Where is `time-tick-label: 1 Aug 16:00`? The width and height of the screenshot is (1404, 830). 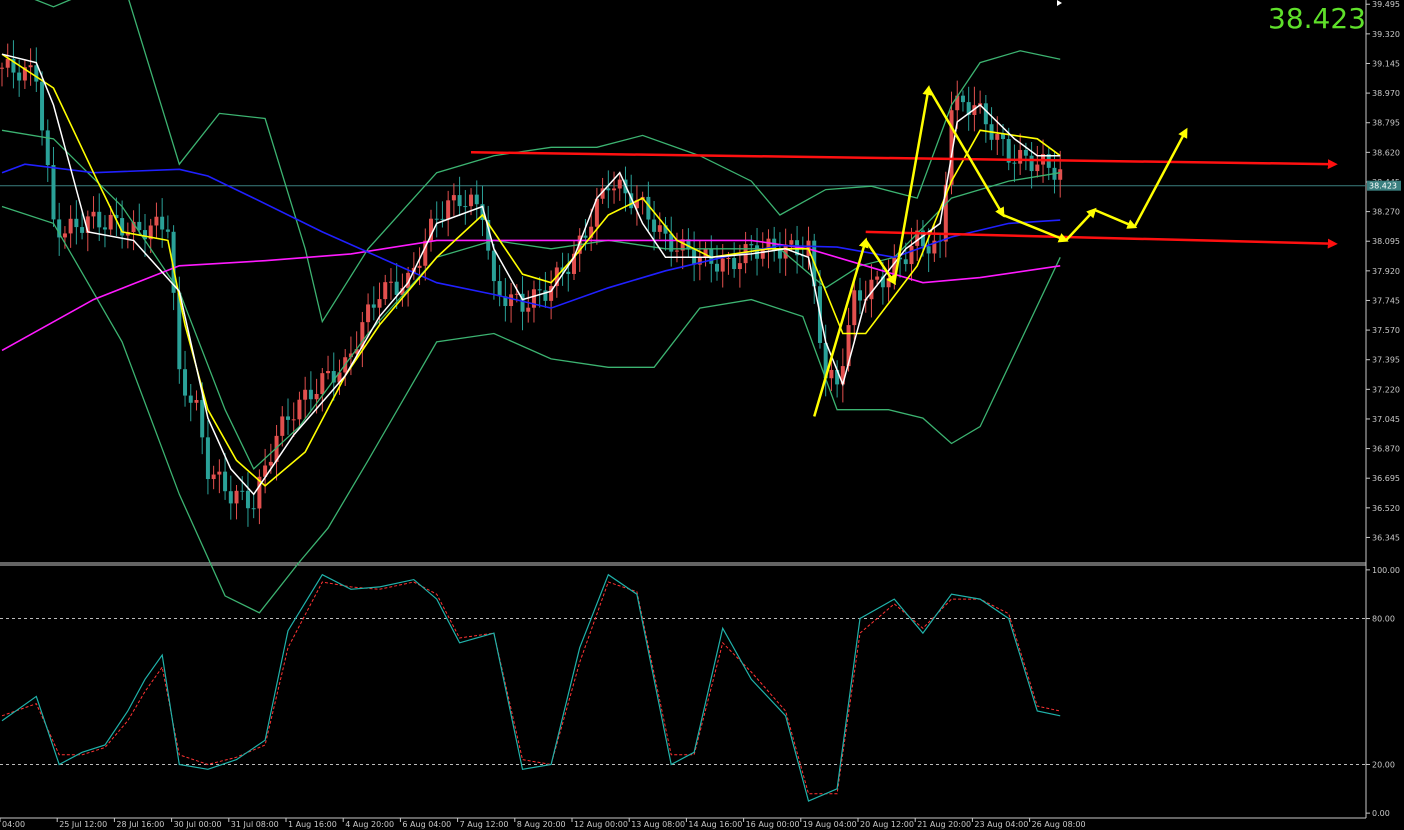 time-tick-label: 1 Aug 16:00 is located at coordinates (312, 824).